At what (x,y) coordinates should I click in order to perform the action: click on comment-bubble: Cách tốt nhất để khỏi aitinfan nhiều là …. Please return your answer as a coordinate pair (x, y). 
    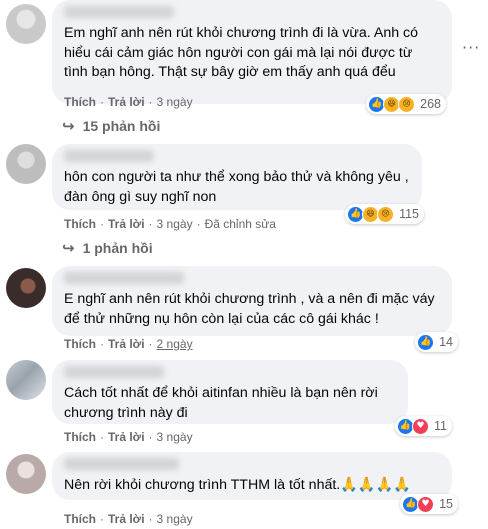
    Looking at the image, I should click on (252, 398).